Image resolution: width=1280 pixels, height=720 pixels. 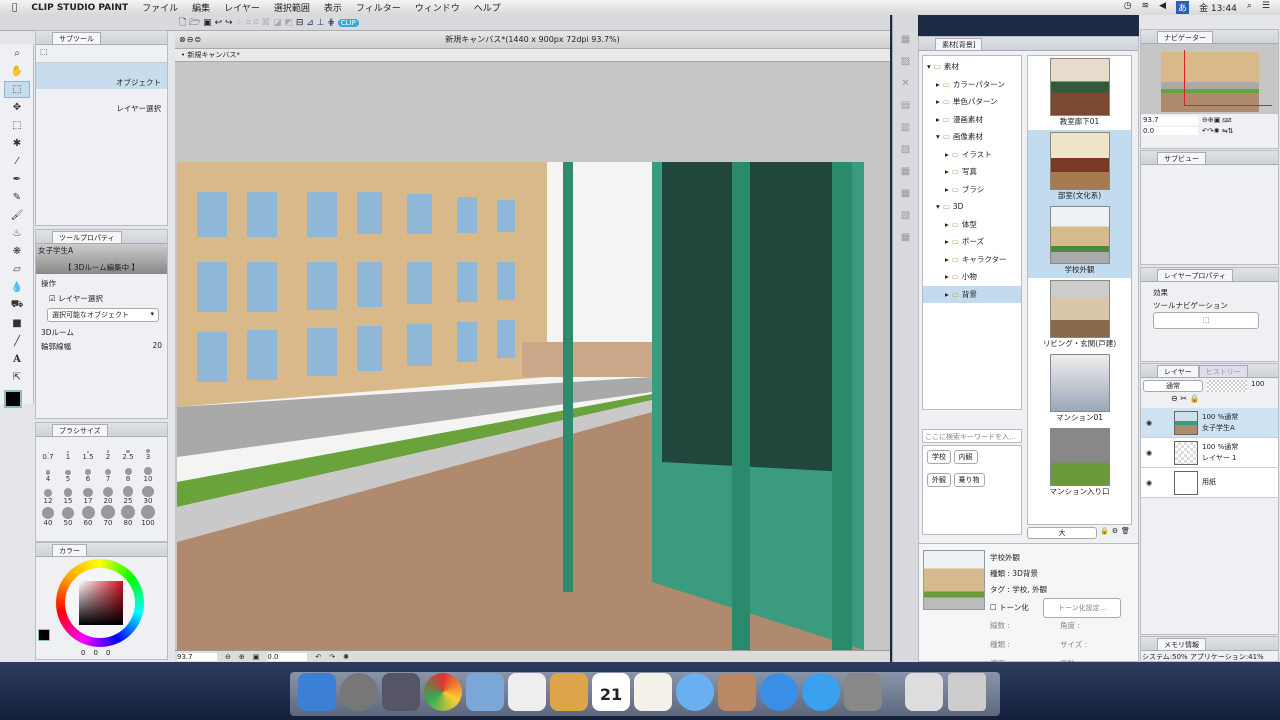 What do you see at coordinates (17, 305) in the screenshot?
I see `fill-icon: ⛟` at bounding box center [17, 305].